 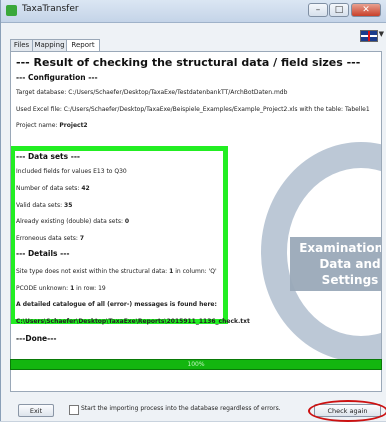 I want to click on project-name-label: Project name:, so click(x=37, y=125).